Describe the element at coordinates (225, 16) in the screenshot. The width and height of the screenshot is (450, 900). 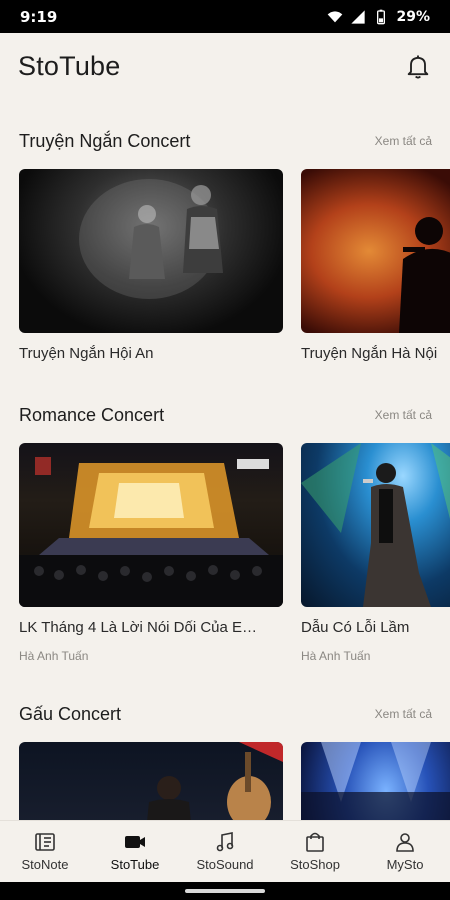
I see `status-bar: 9:19 29%` at that location.